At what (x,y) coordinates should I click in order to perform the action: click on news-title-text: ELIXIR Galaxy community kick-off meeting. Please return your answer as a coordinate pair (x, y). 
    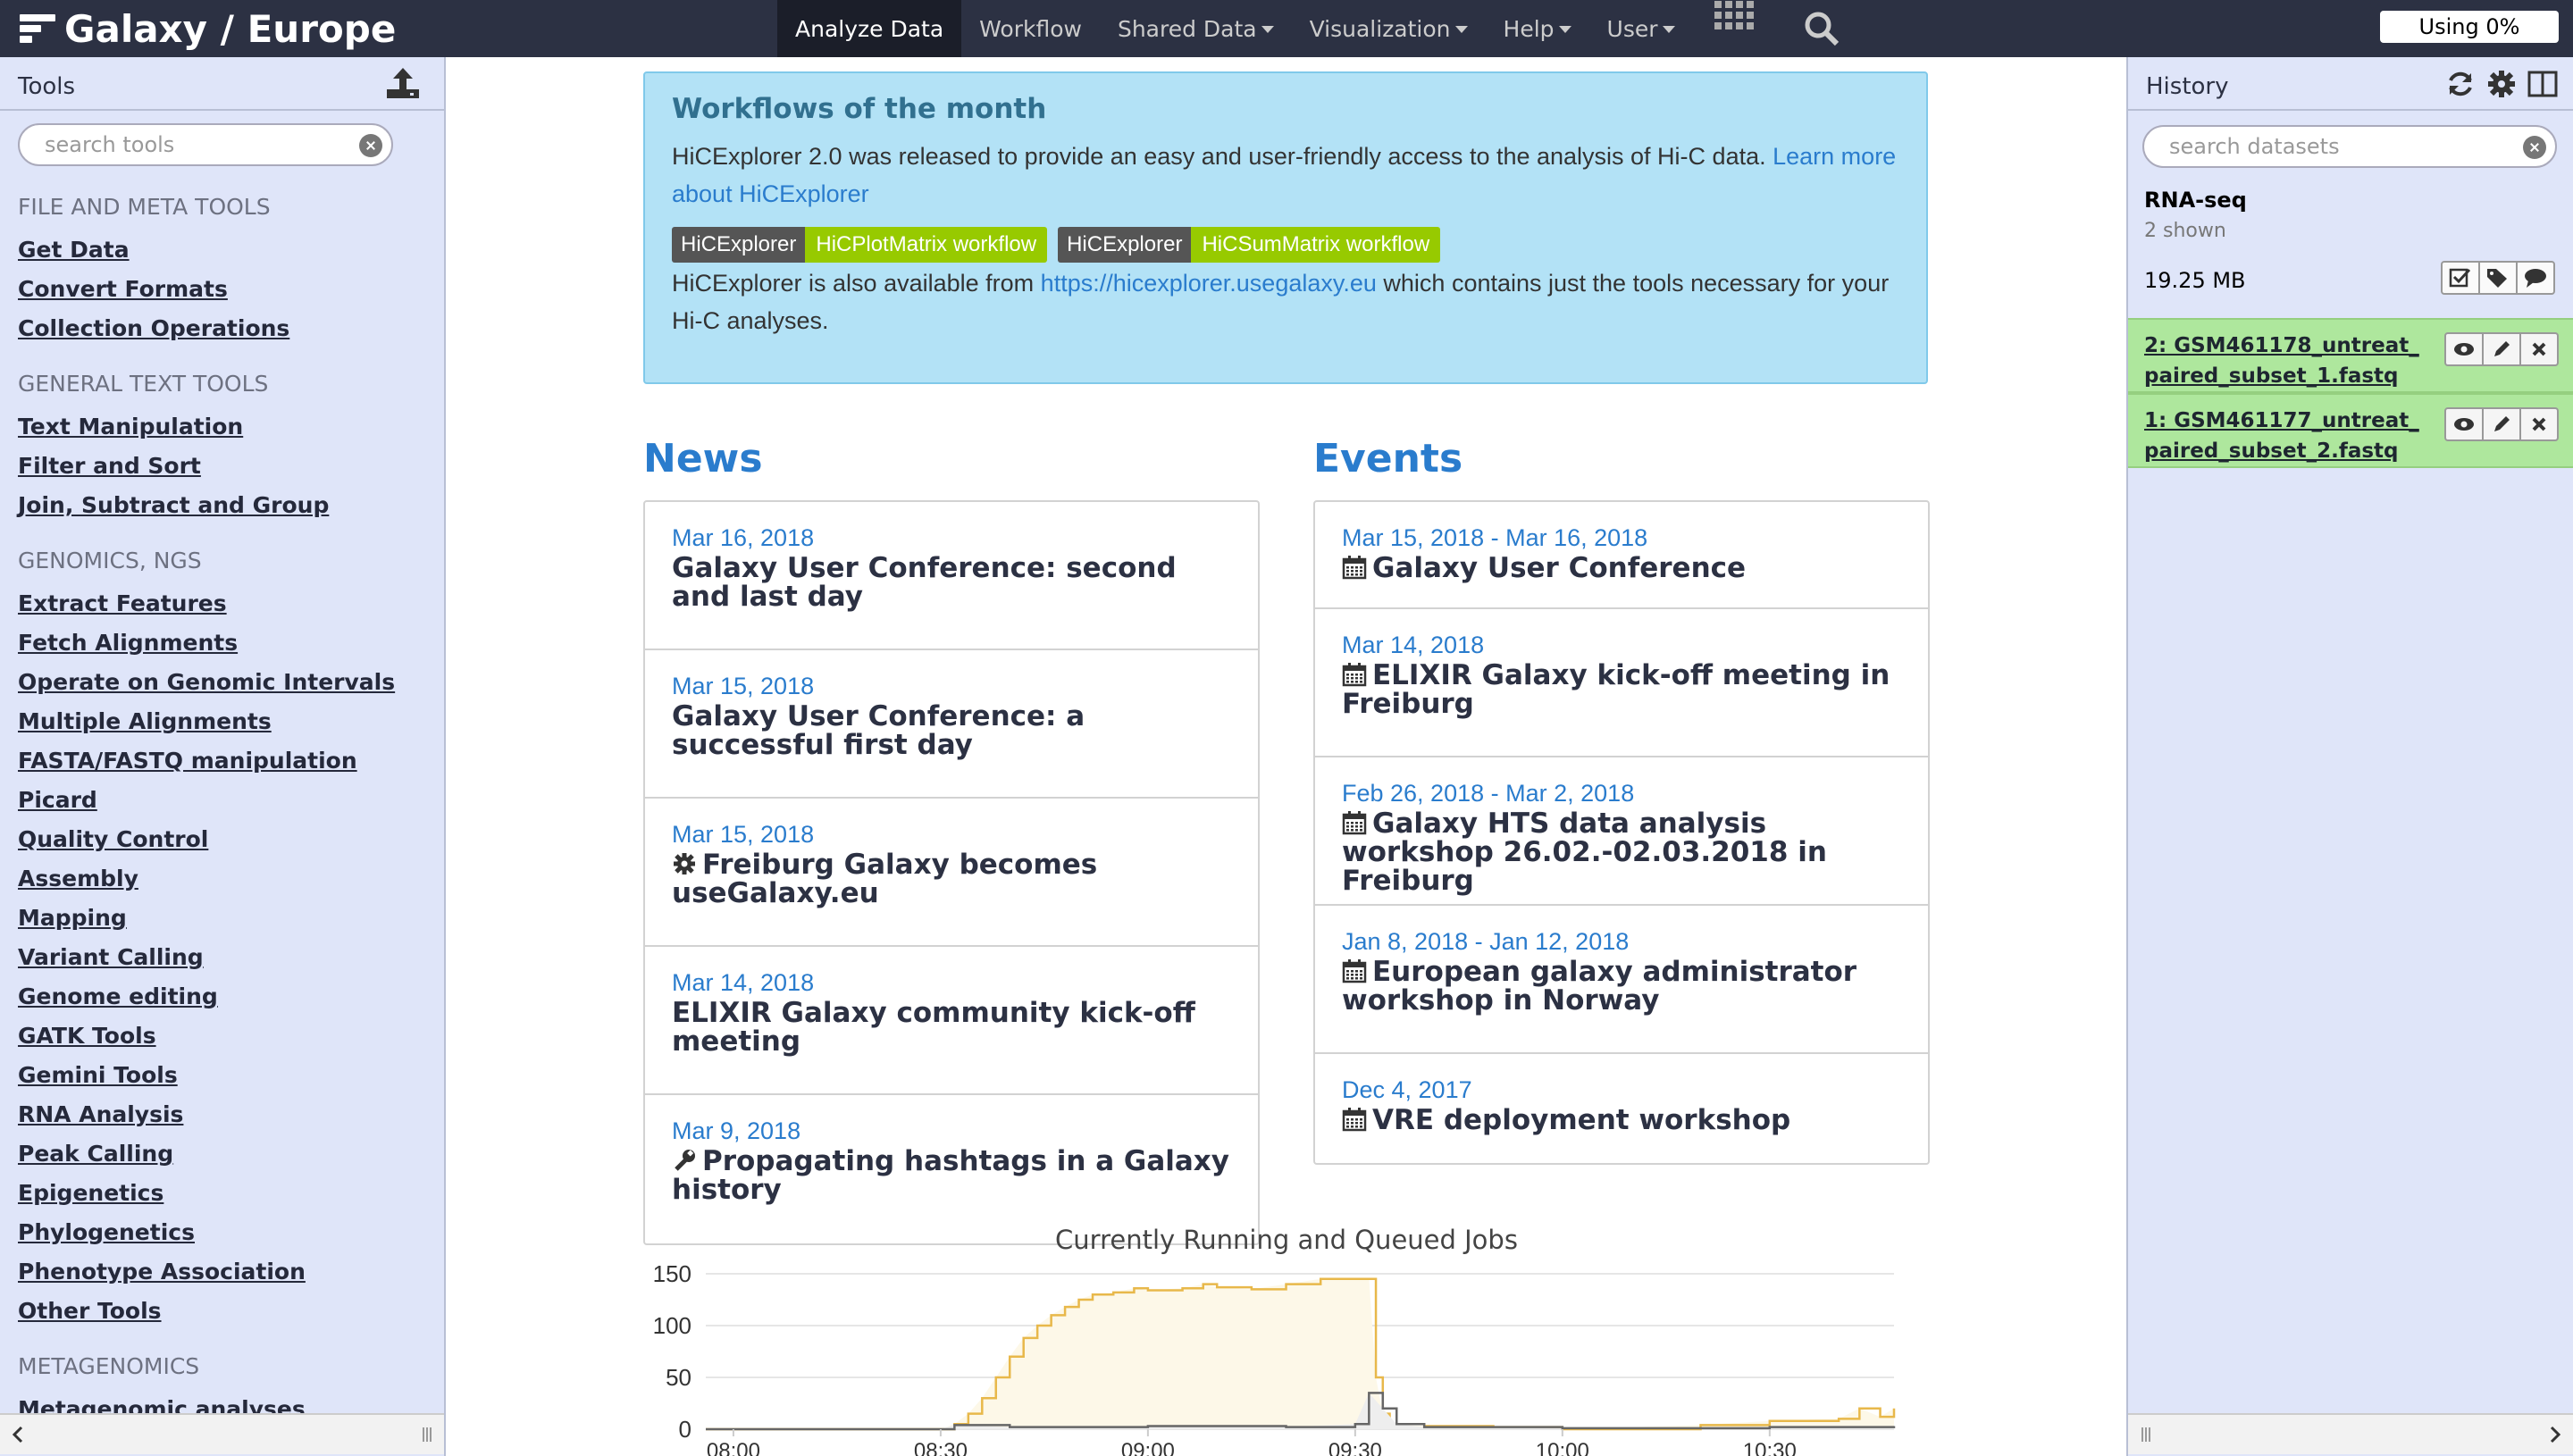
    Looking at the image, I should click on (933, 1027).